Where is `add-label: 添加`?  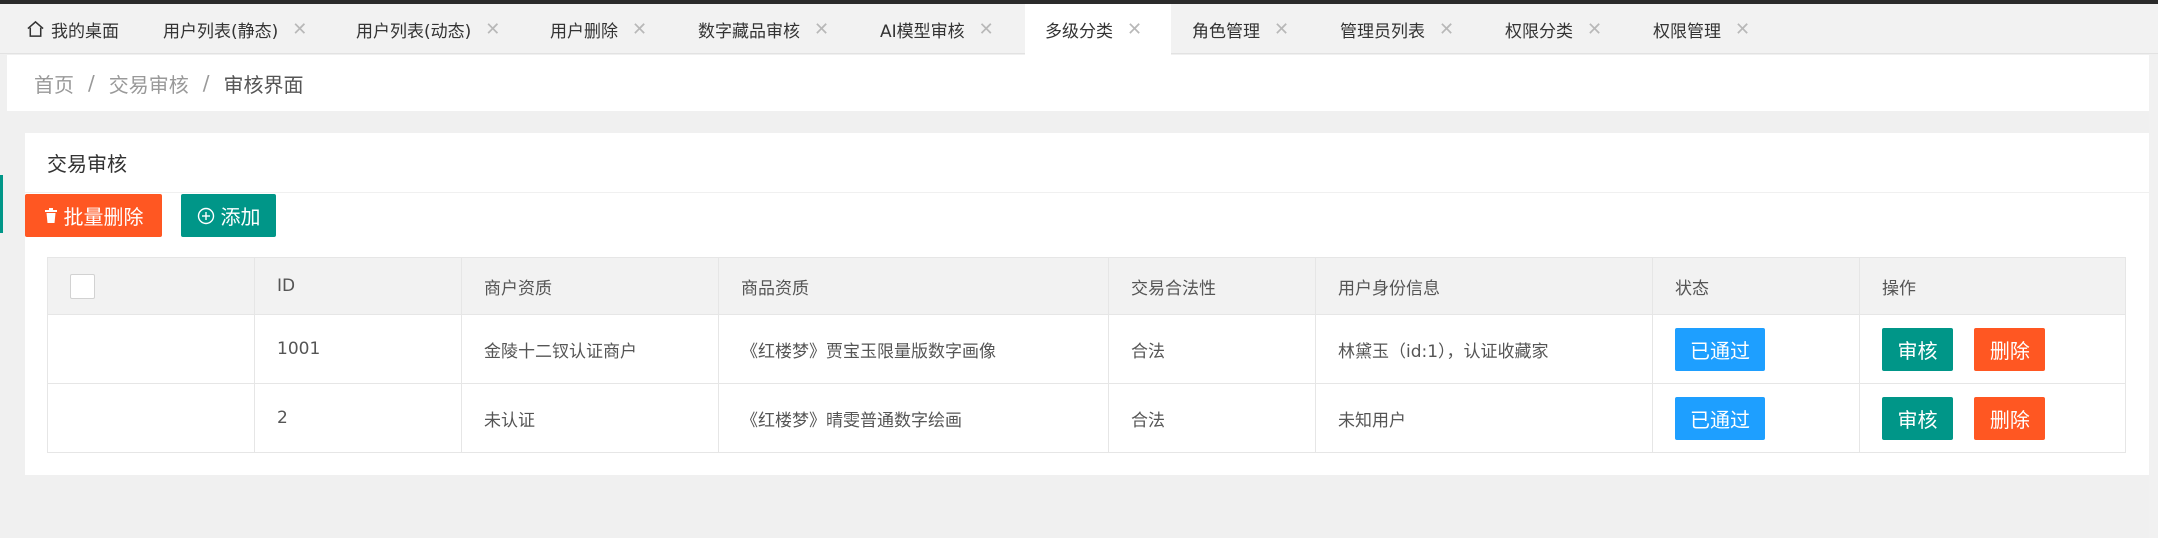 add-label: 添加 is located at coordinates (240, 217).